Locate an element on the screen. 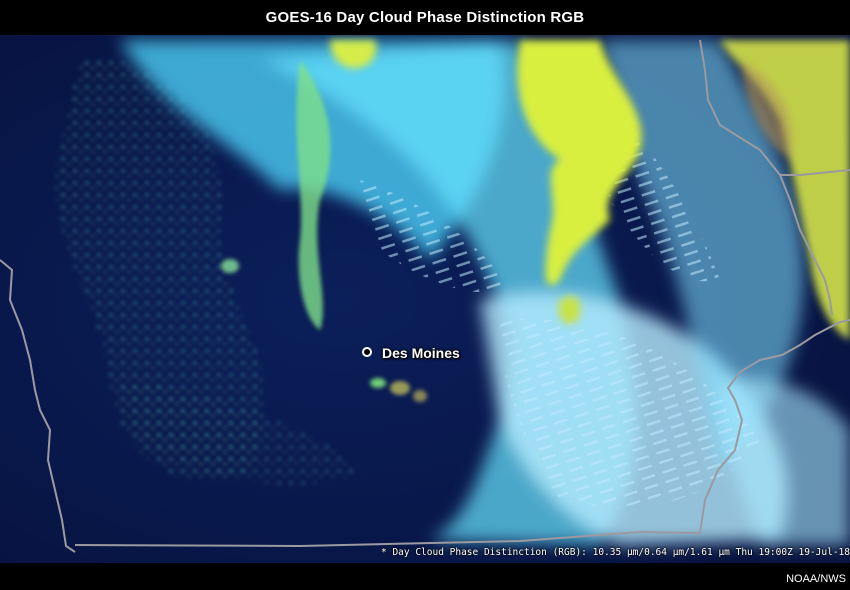  title-bar: GOES-16 Day Cloud Phase Distinction RGB is located at coordinates (425, 17).